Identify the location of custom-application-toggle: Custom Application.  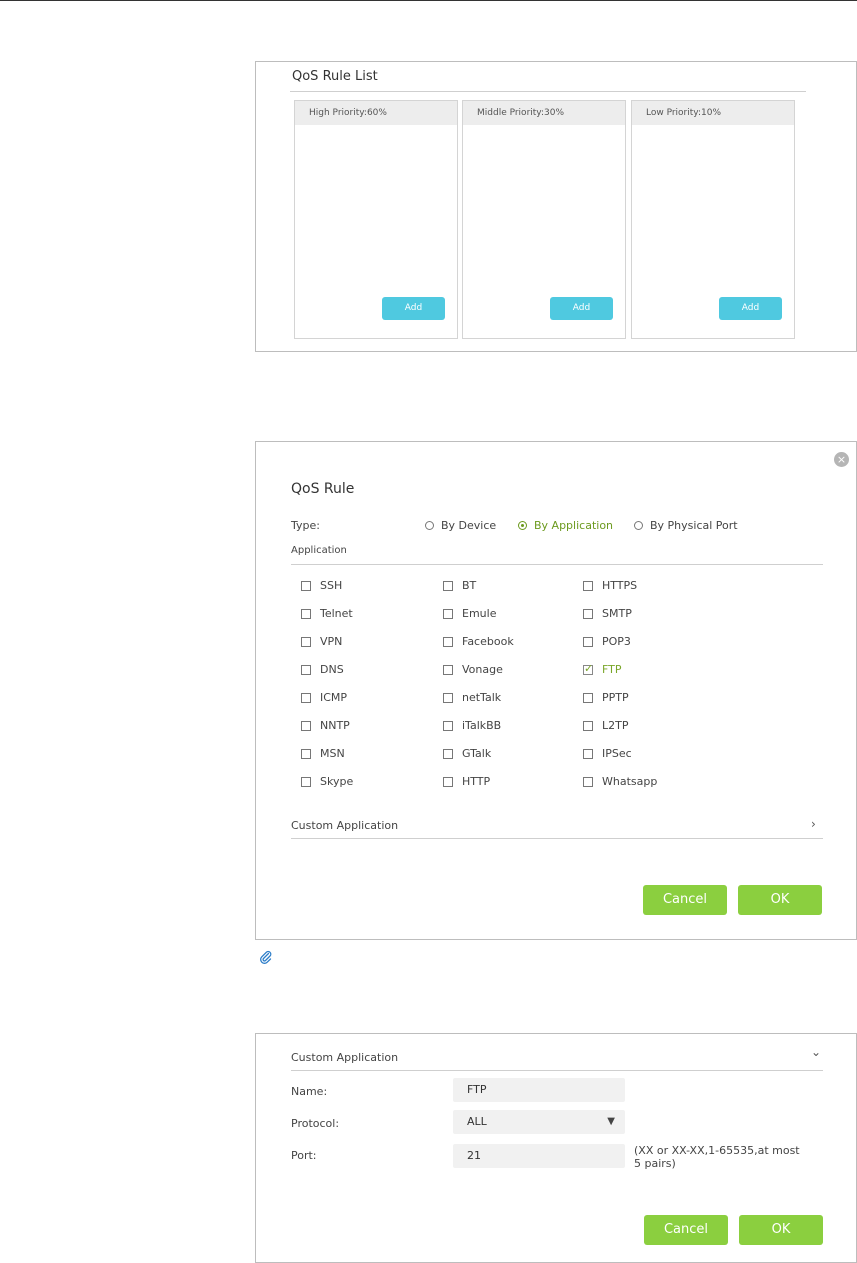
(344, 825).